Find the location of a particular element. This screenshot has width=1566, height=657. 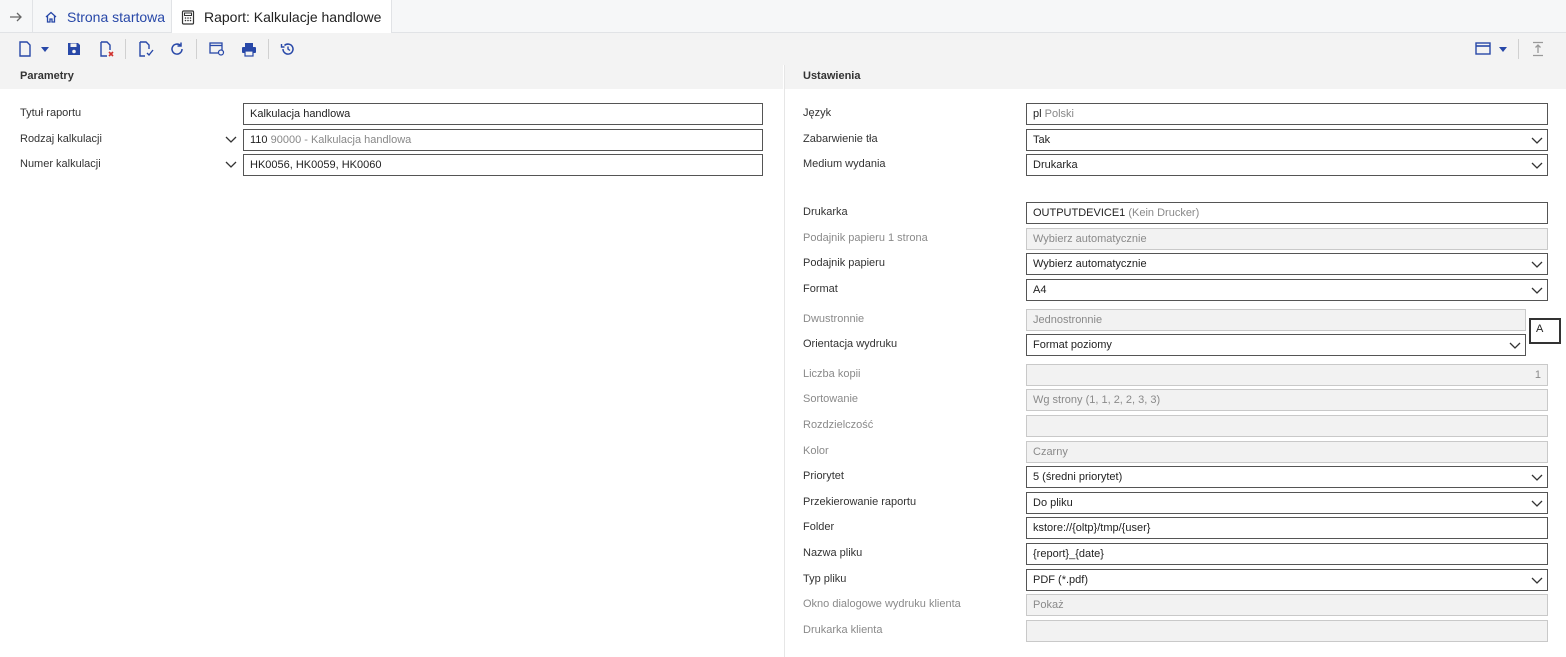

toolbar is located at coordinates (783, 49).